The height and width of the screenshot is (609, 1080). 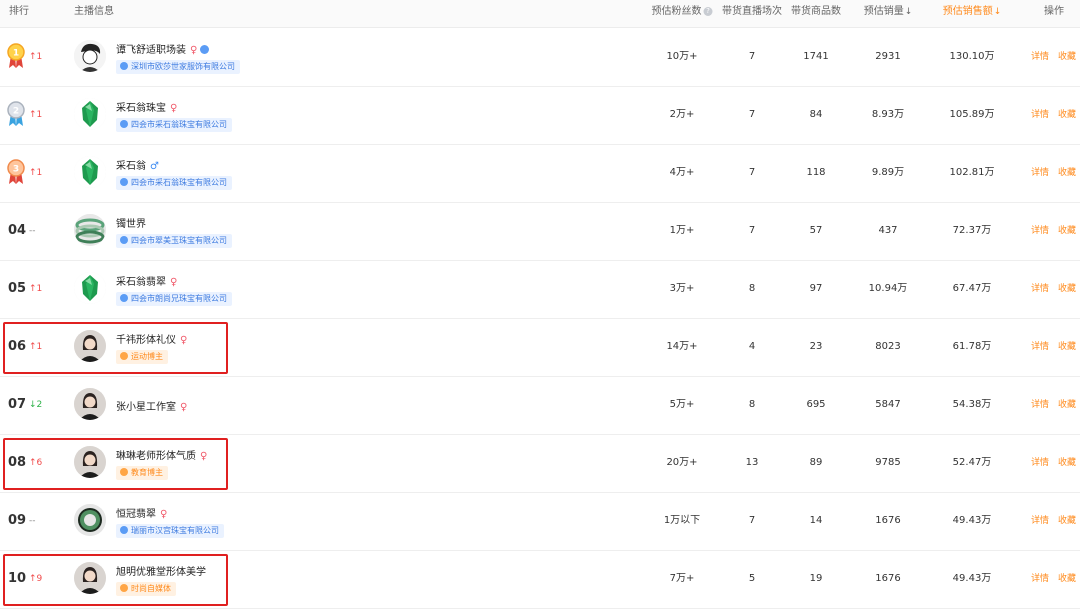 I want to click on sales-value: 130.10万, so click(x=972, y=56).